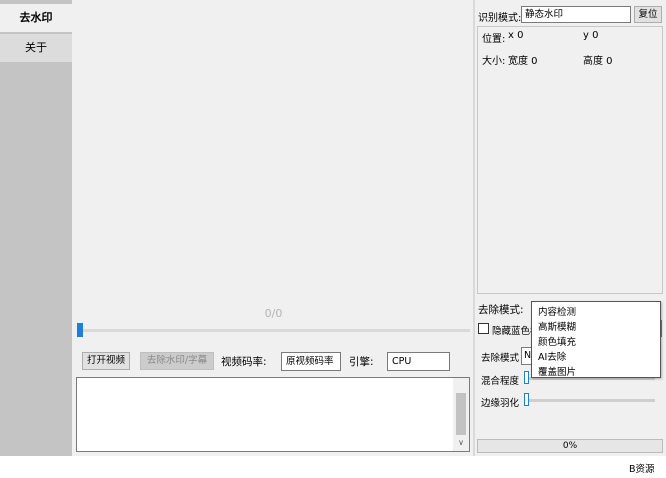  What do you see at coordinates (552, 356) in the screenshot?
I see `dropdown-option-ai-remove: AI去除` at bounding box center [552, 356].